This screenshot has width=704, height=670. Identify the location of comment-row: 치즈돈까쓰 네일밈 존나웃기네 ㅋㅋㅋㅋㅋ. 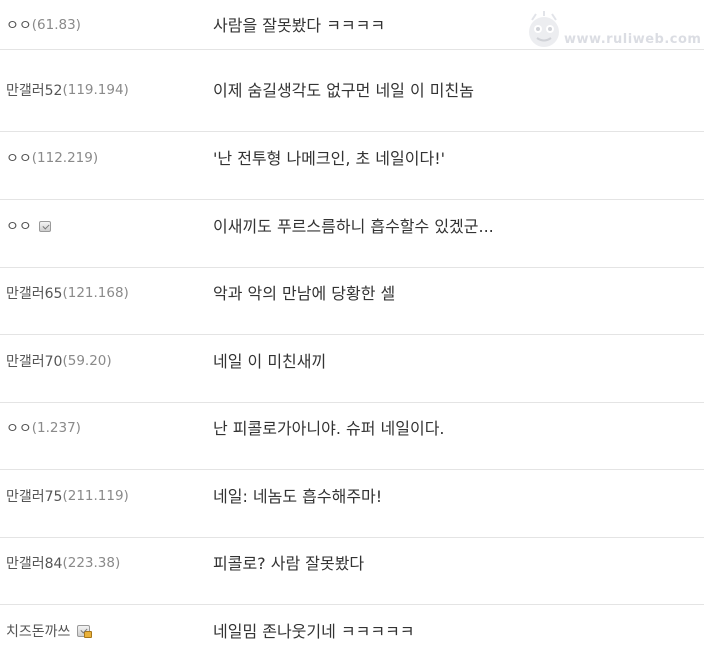
(352, 637).